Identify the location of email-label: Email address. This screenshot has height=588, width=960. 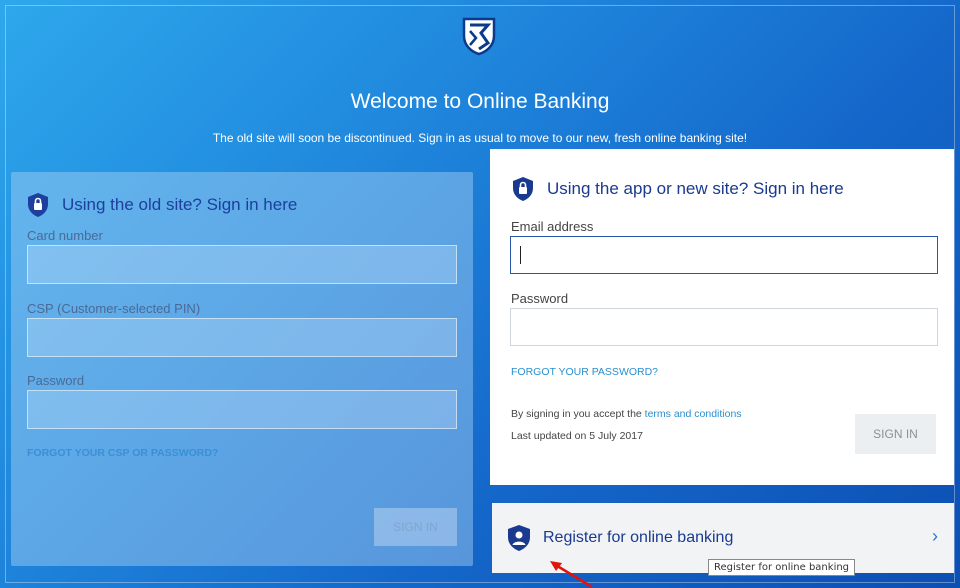
(552, 226).